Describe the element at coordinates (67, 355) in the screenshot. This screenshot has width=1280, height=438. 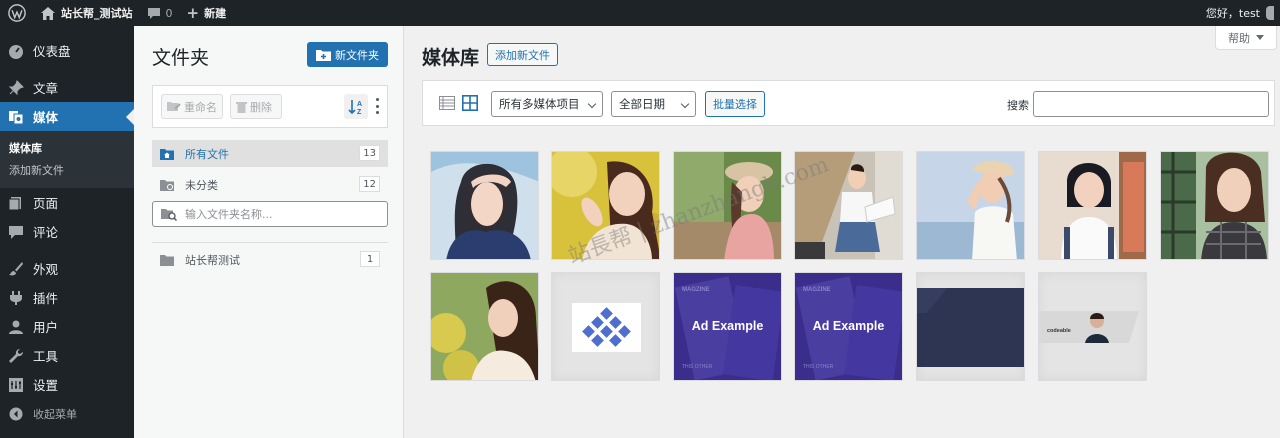
I see `sidebar-item-tools: 工具` at that location.